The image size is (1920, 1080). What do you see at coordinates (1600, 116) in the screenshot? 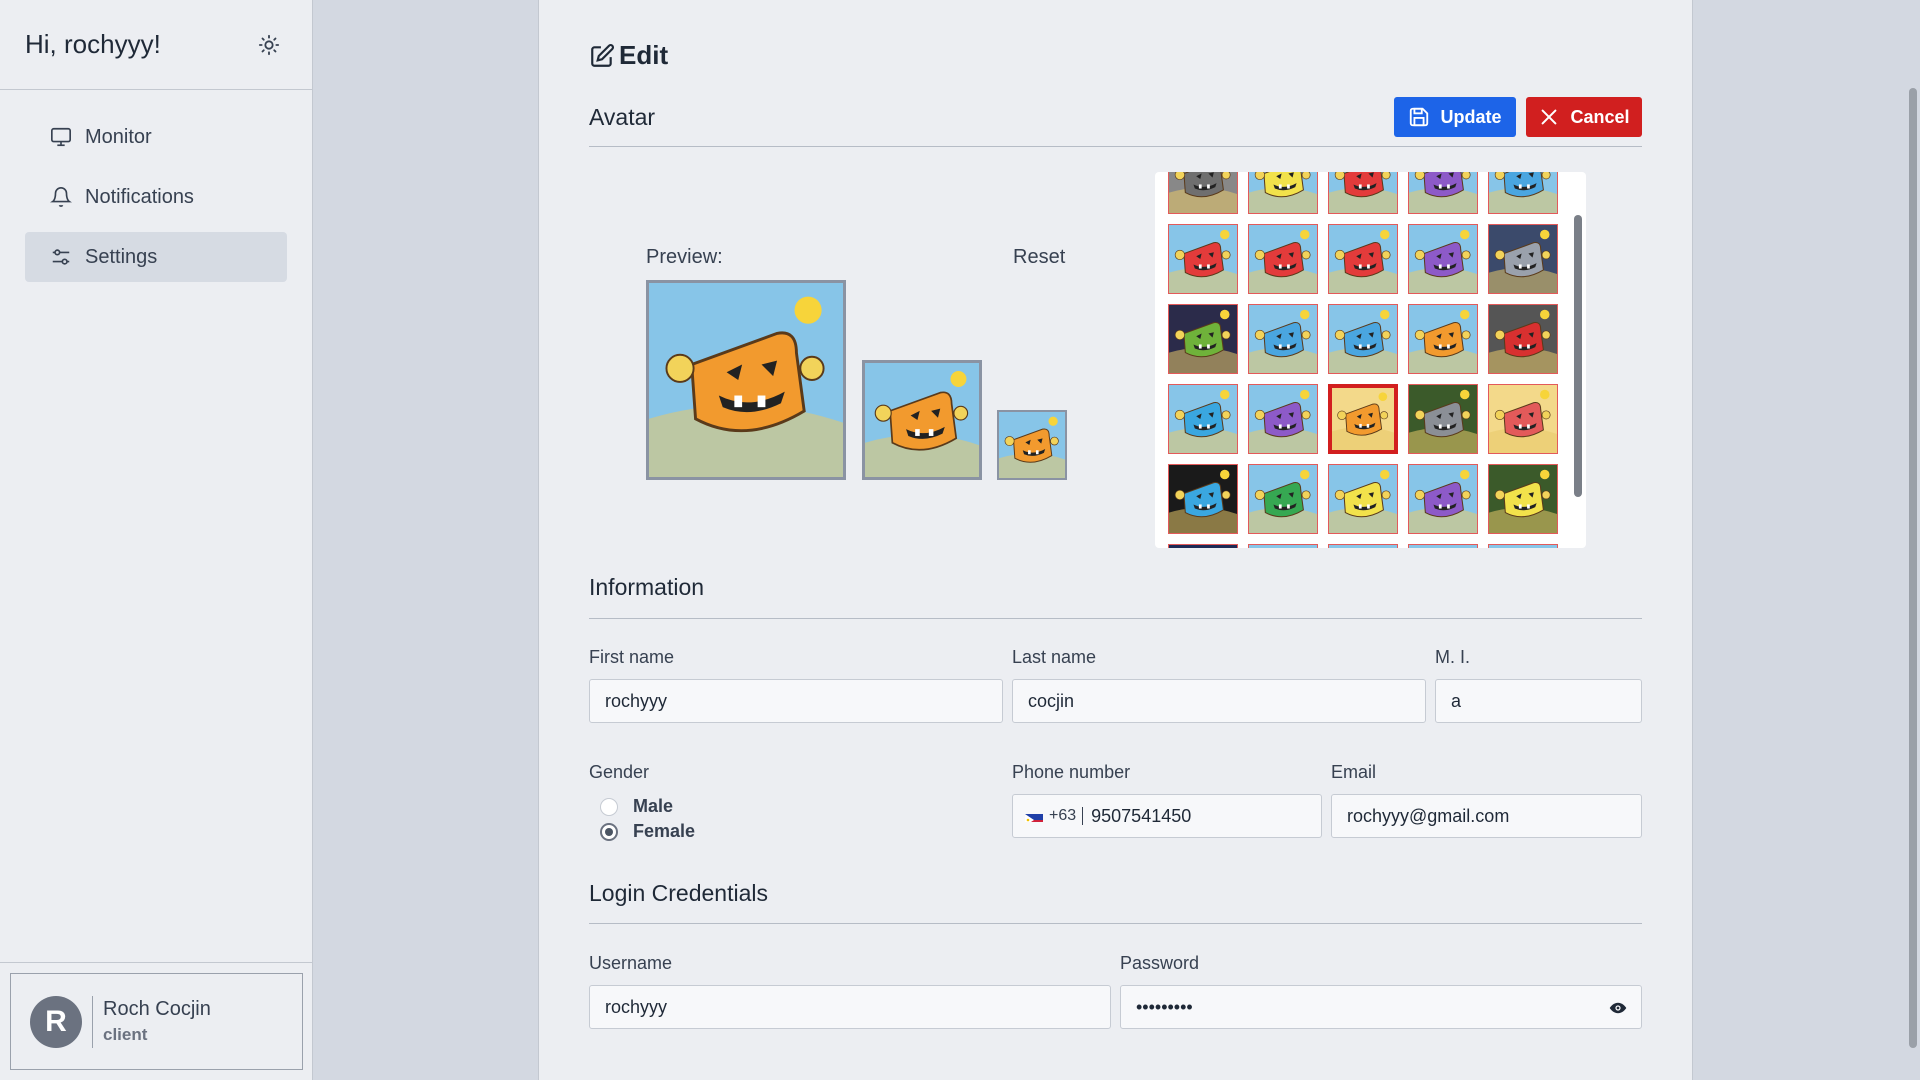
I see `cancel-button-label: Cancel` at bounding box center [1600, 116].